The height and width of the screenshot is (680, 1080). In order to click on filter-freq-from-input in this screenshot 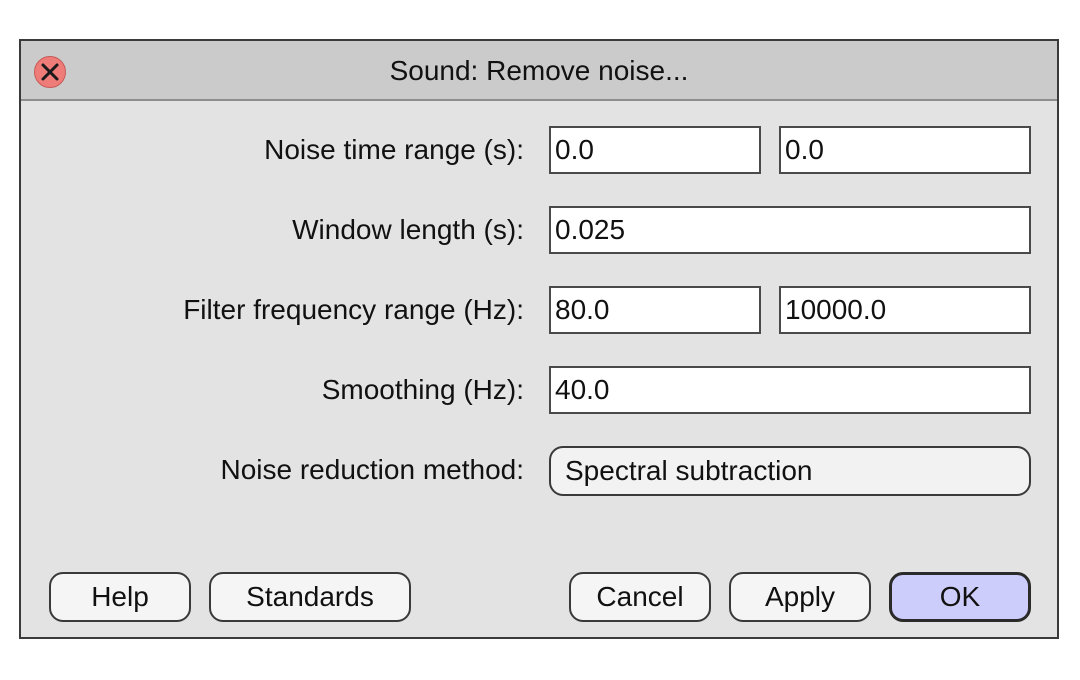, I will do `click(655, 310)`.